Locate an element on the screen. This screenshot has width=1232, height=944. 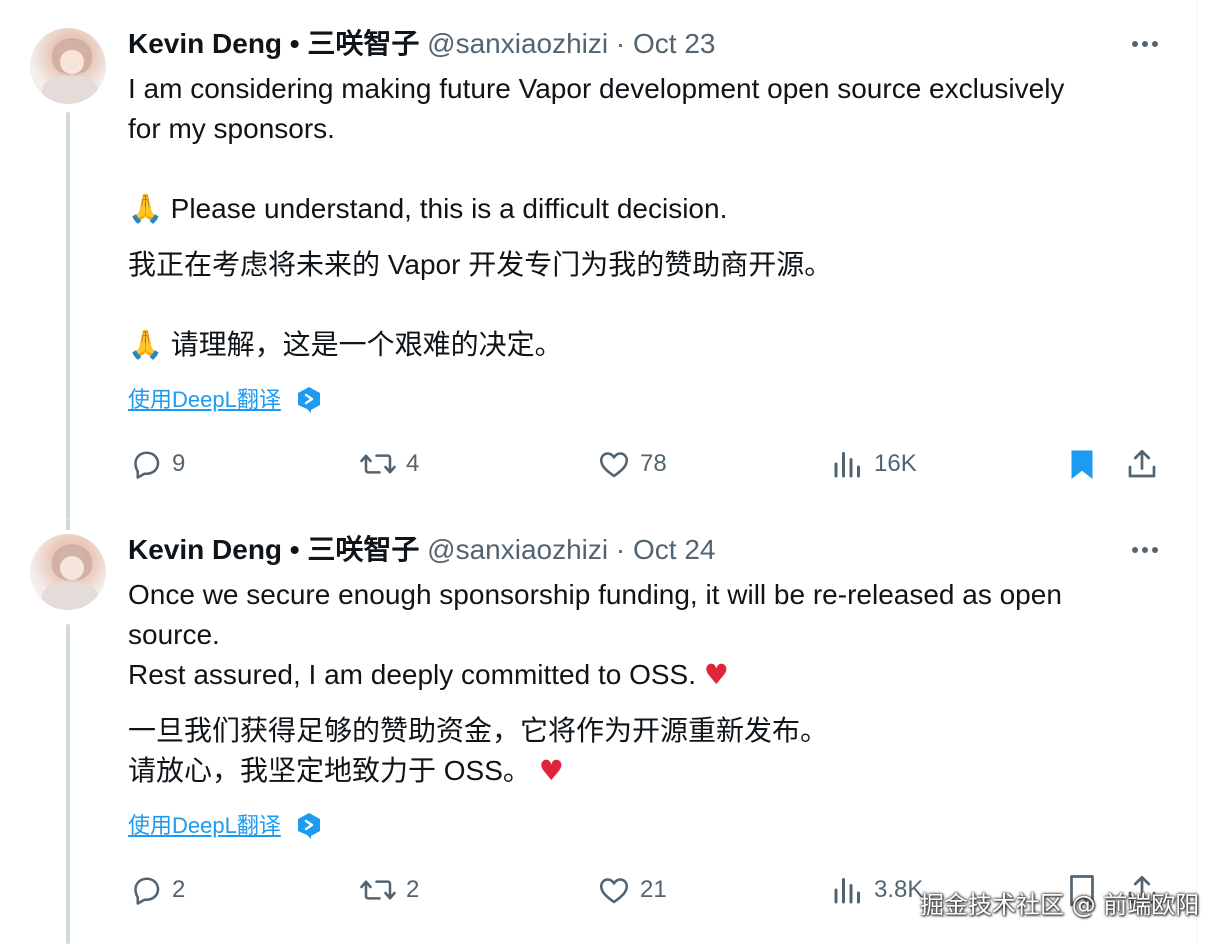
like-count: 21 is located at coordinates (653, 889).